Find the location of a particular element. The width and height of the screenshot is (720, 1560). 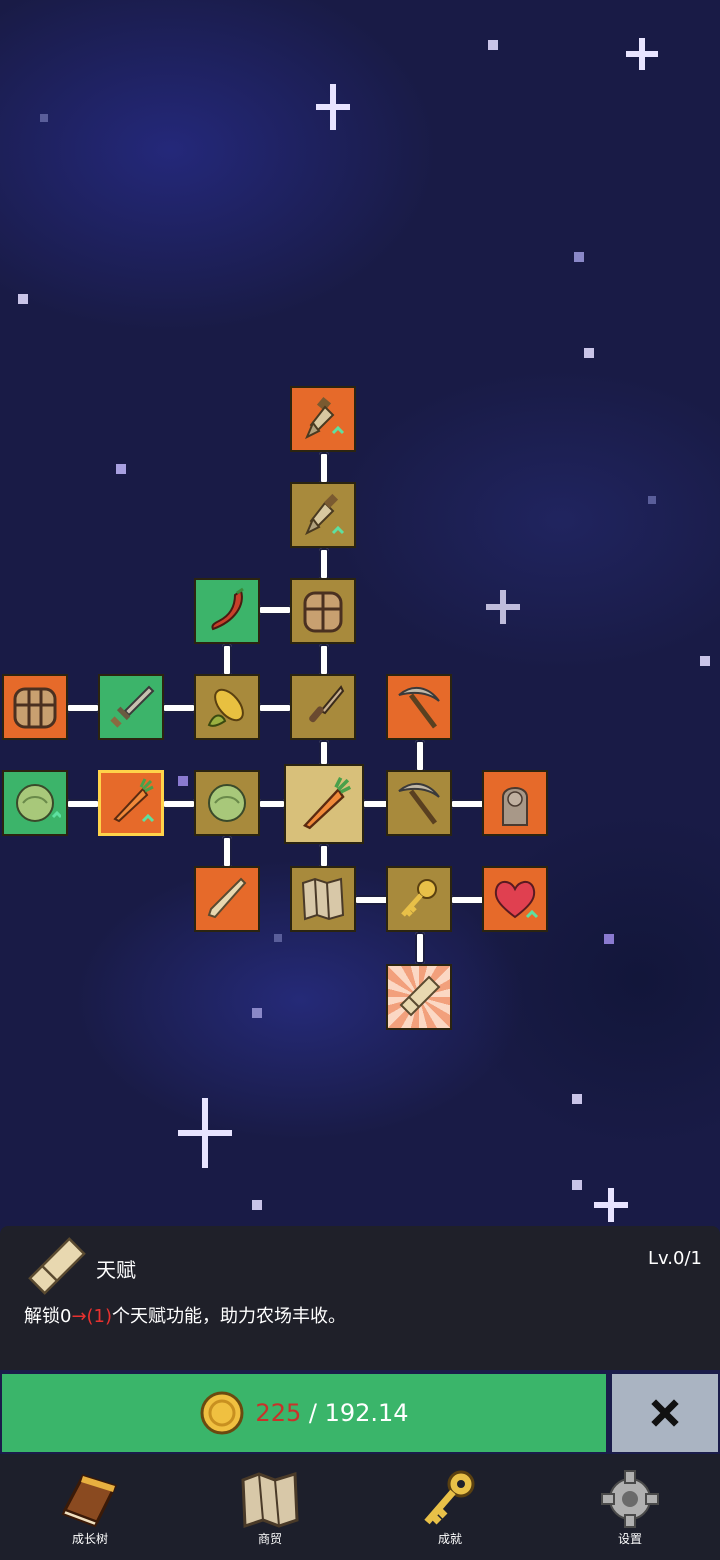

heart-icon is located at coordinates (516, 900).